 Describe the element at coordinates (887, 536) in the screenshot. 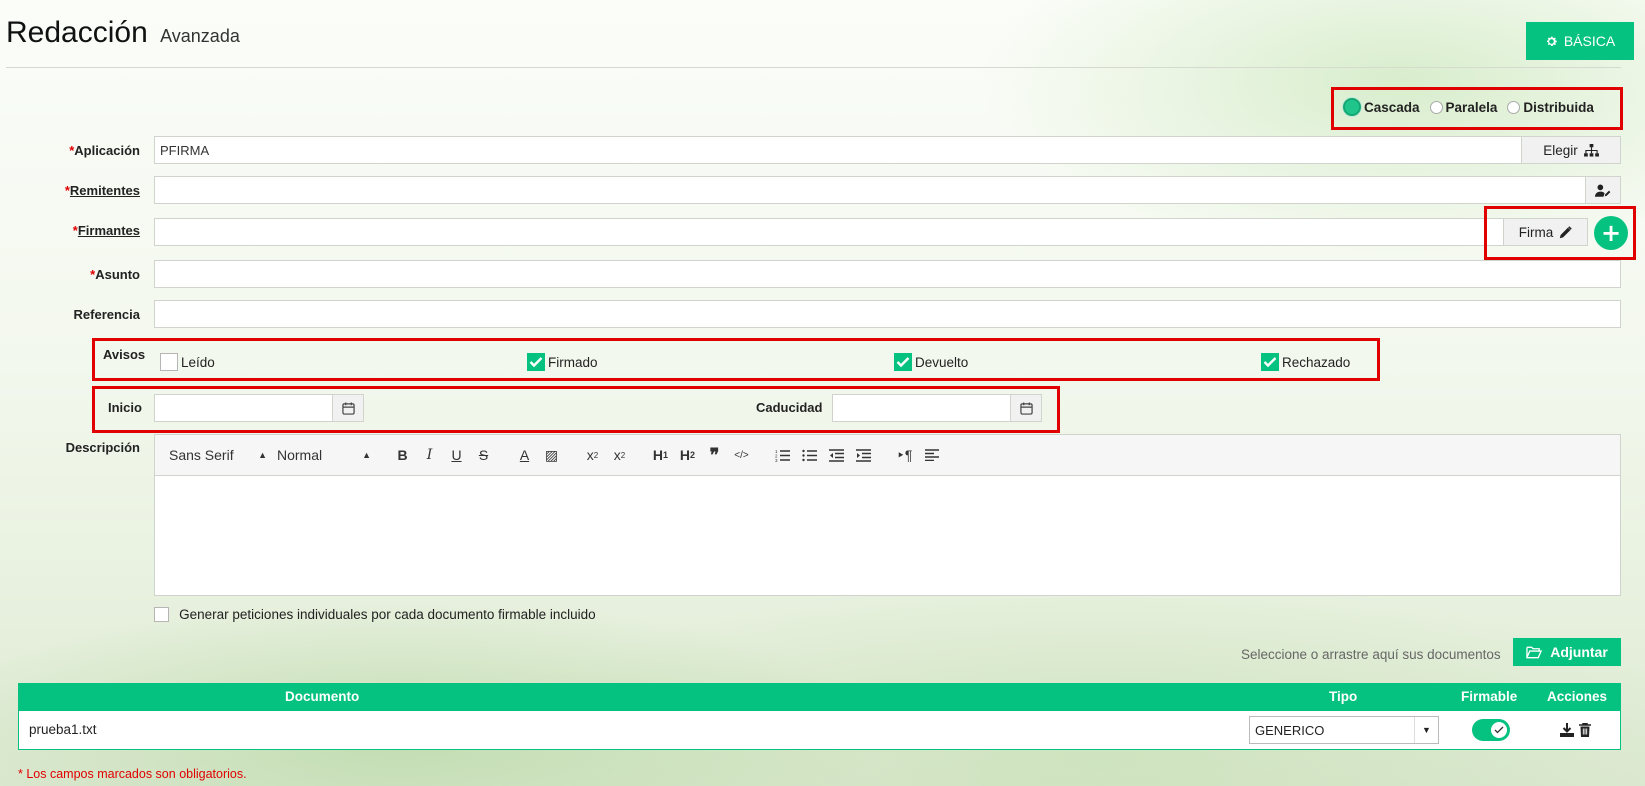

I see `description-editor` at that location.